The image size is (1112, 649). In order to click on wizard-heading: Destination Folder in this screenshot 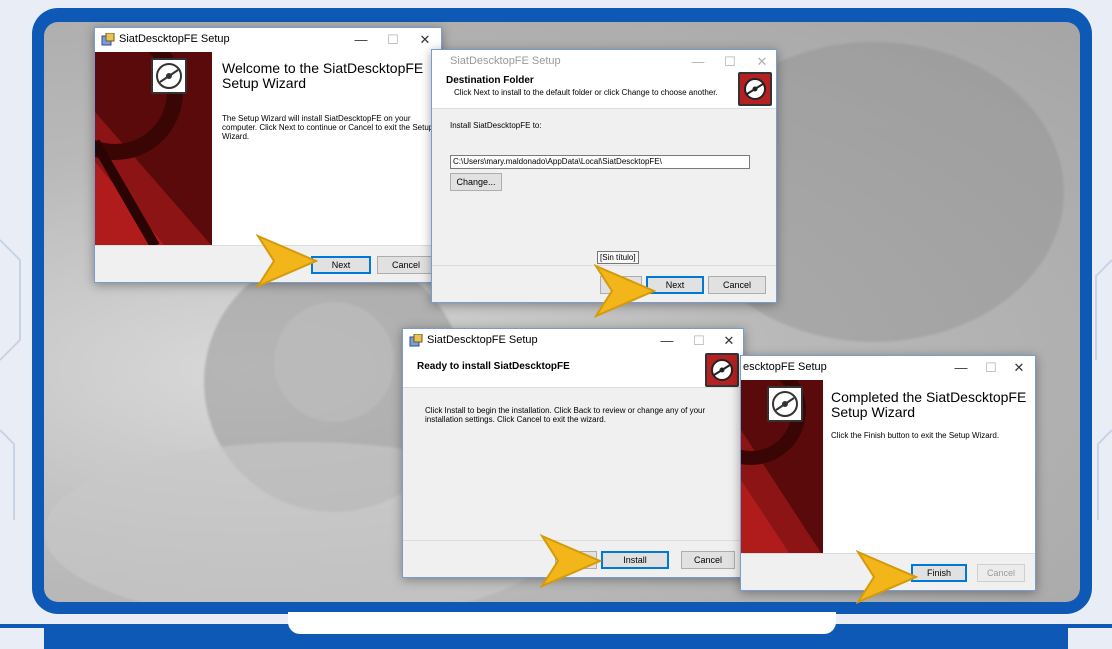, I will do `click(490, 80)`.